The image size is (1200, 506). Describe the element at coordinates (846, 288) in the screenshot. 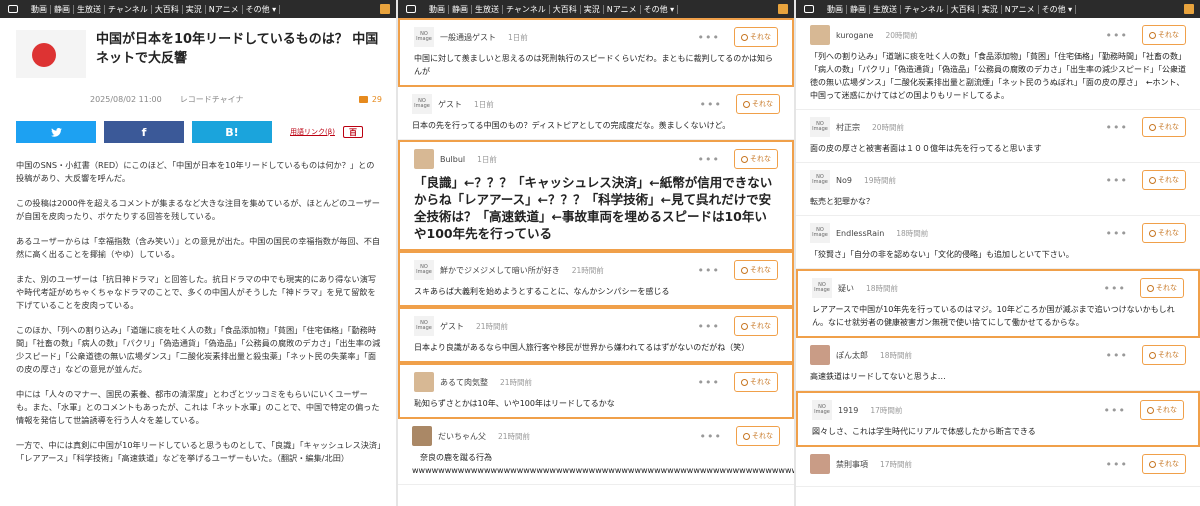

I see `comment-username: 疑い` at that location.